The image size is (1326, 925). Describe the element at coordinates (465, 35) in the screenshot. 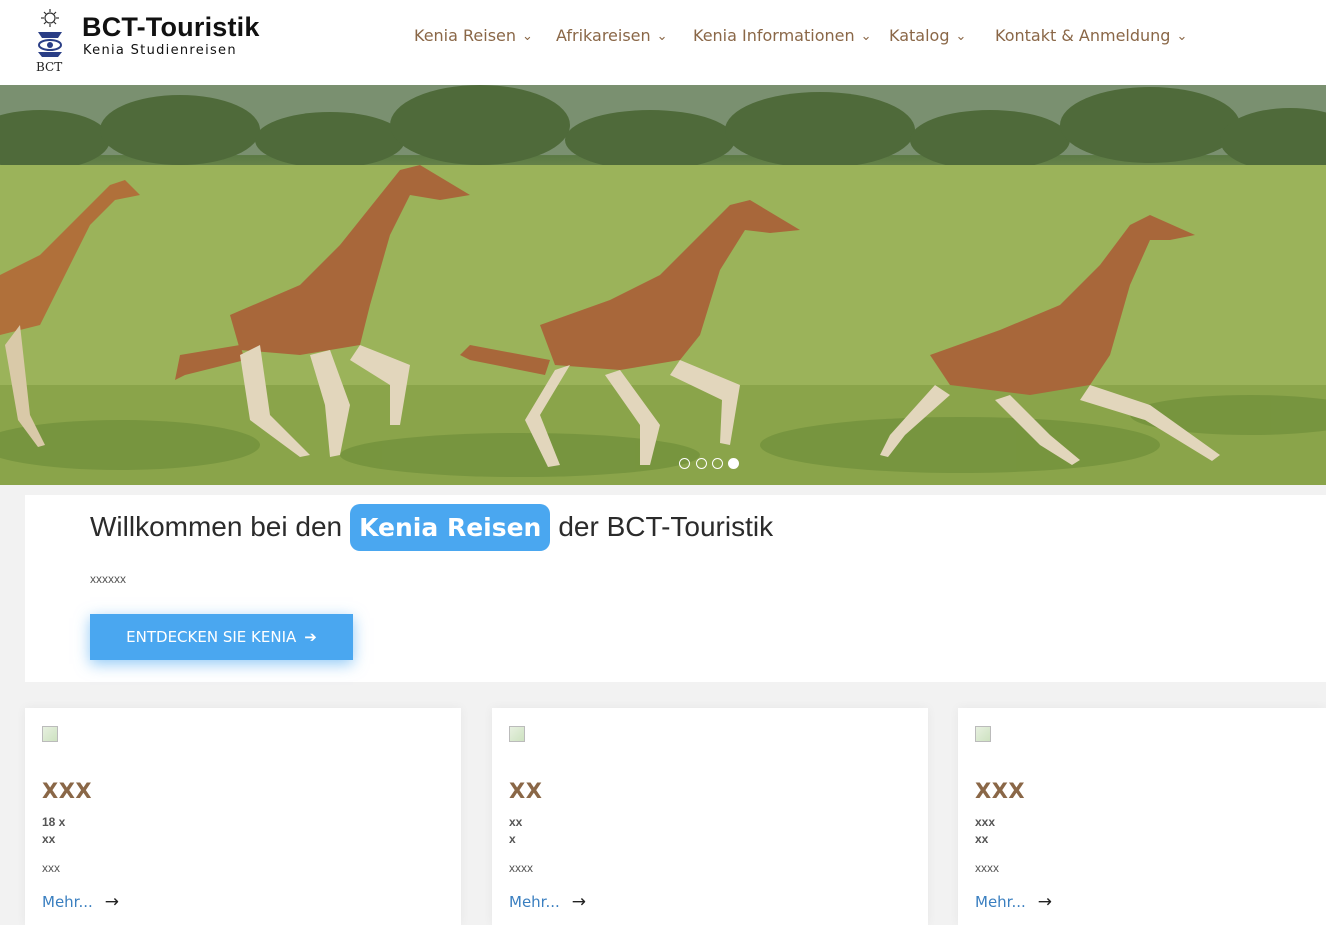

I see `nav-item-label: Kenia Reisen` at that location.